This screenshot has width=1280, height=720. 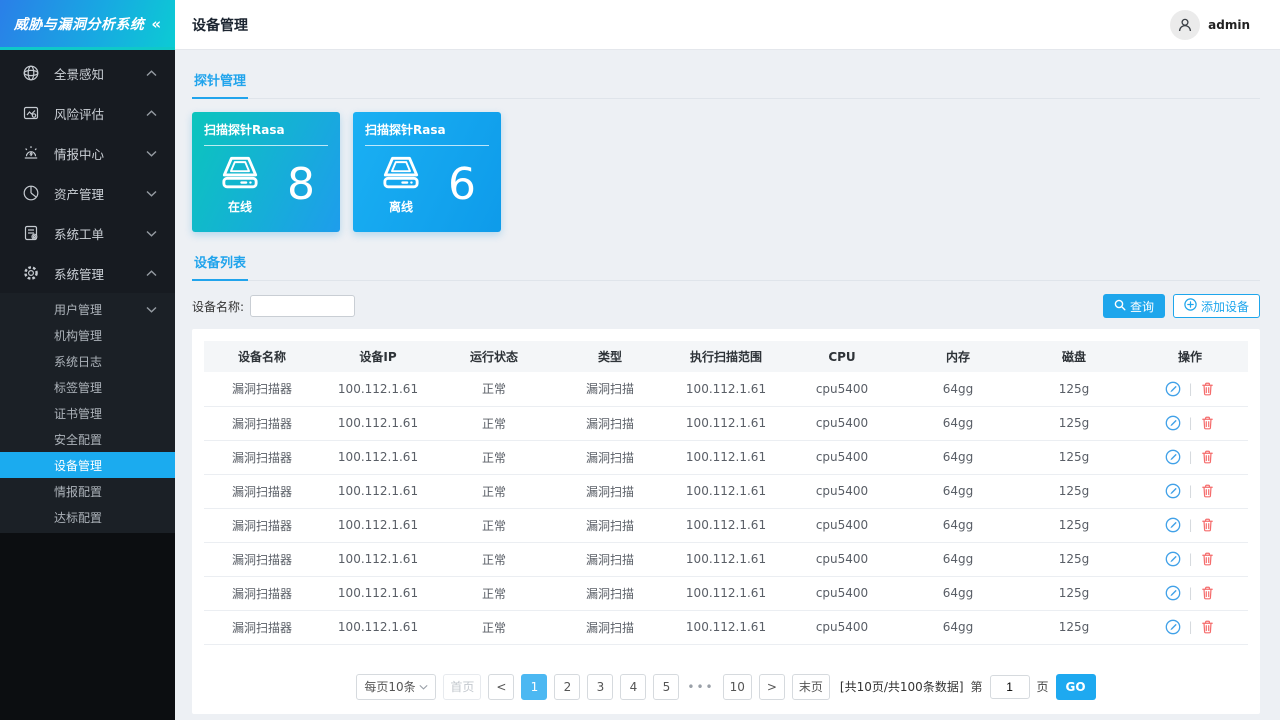 I want to click on submenu-item-security-config: 安全配置, so click(x=87, y=439).